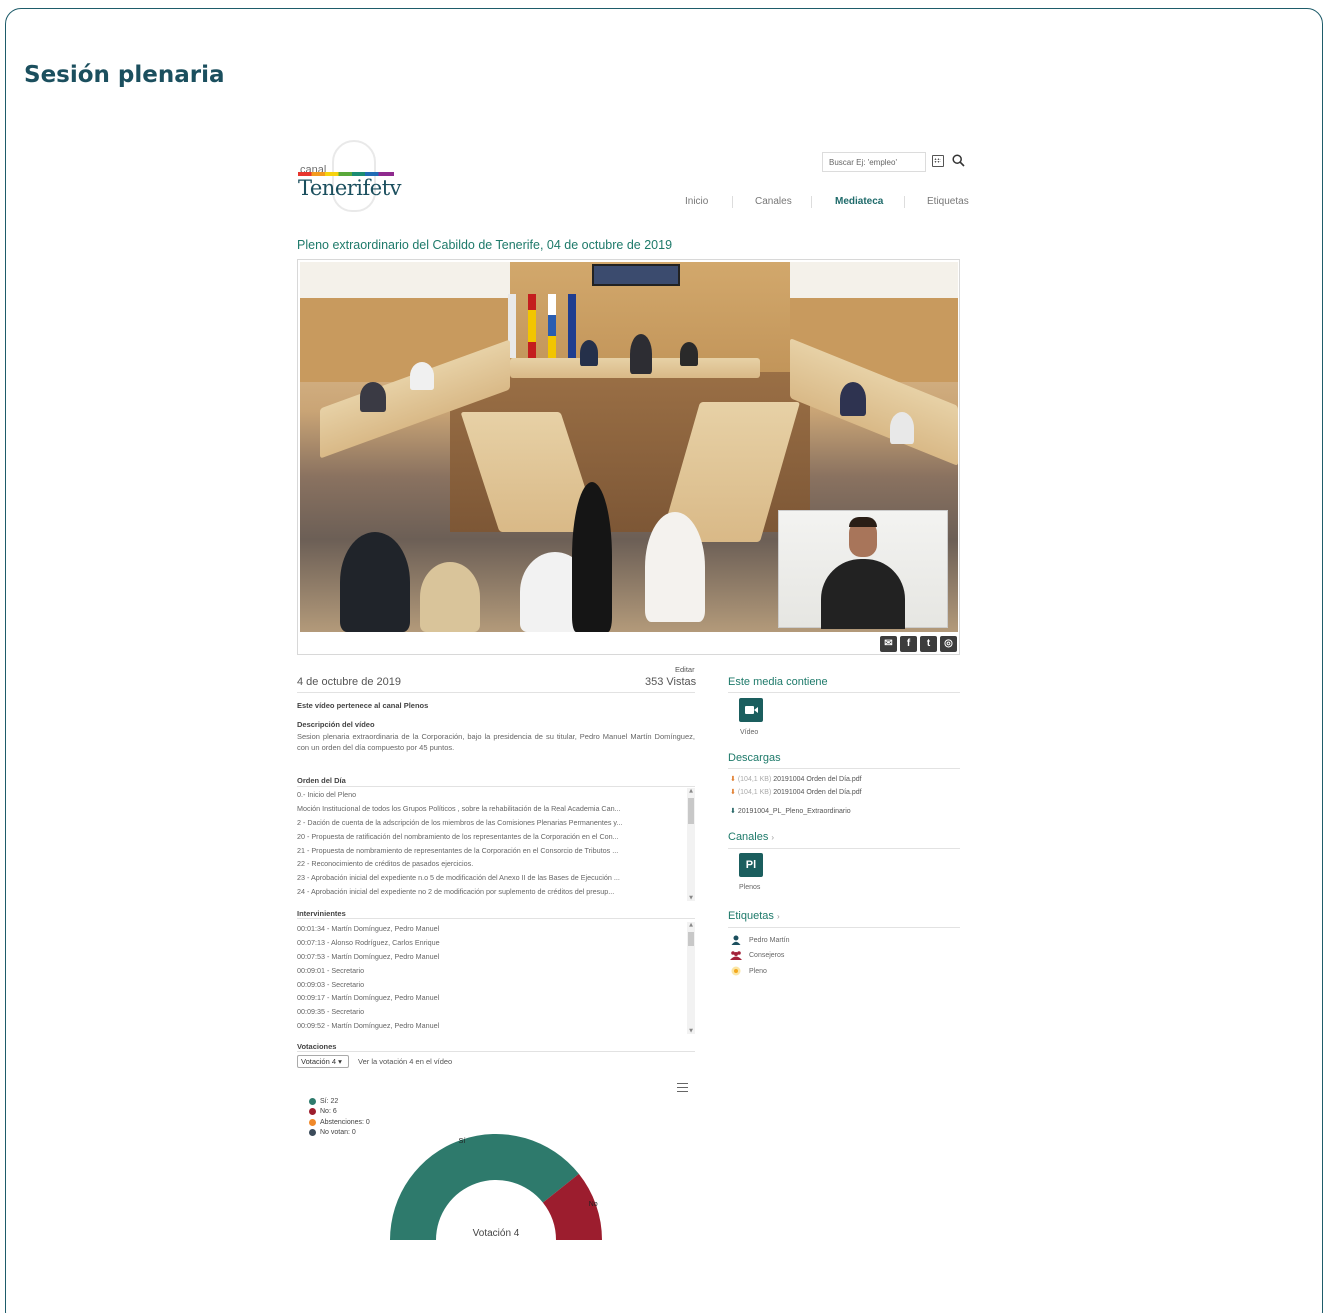 Image resolution: width=1325 pixels, height=1313 pixels. I want to click on legend-item: Abstenciones: 0, so click(339, 1122).